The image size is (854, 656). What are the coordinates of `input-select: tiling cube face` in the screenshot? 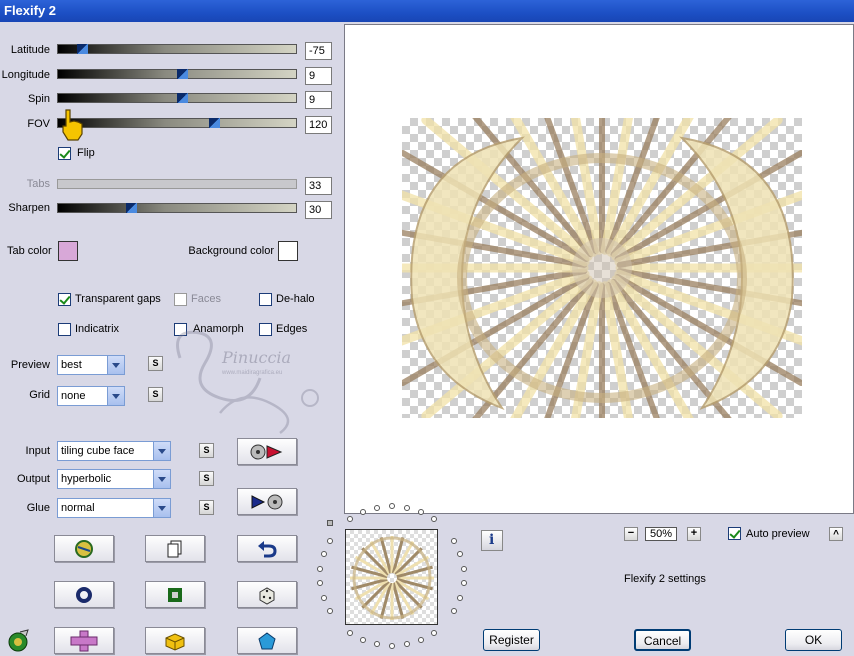 It's located at (114, 451).